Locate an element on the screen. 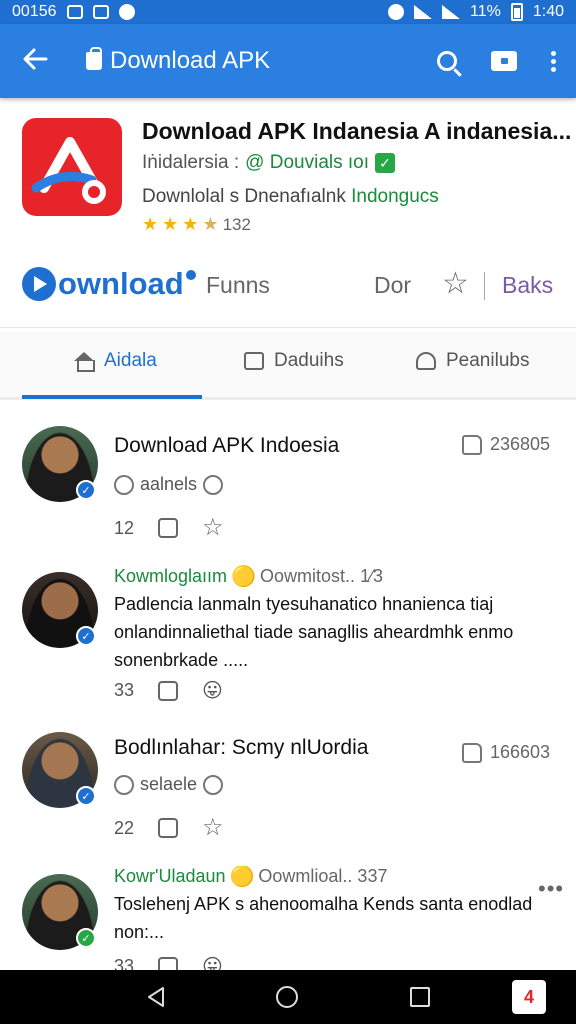 The image size is (576, 1024). app-logo-graphic is located at coordinates (68, 170).